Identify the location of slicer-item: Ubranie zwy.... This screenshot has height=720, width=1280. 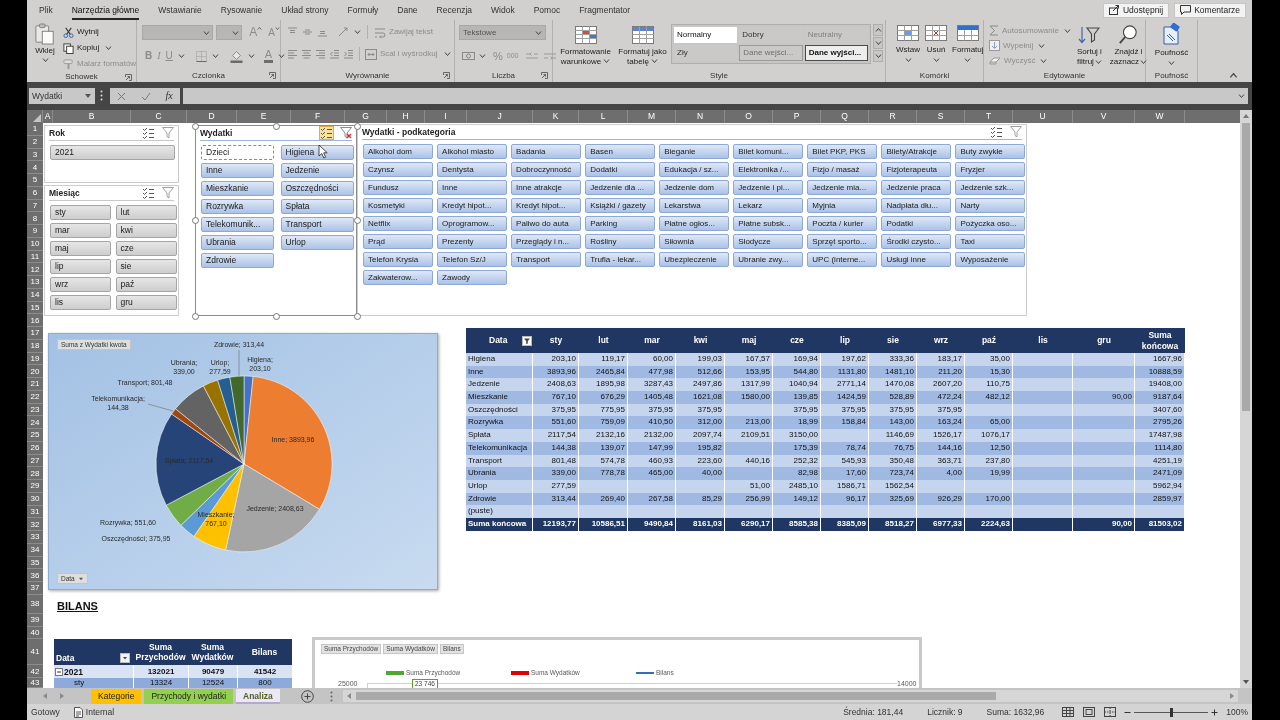
(768, 259).